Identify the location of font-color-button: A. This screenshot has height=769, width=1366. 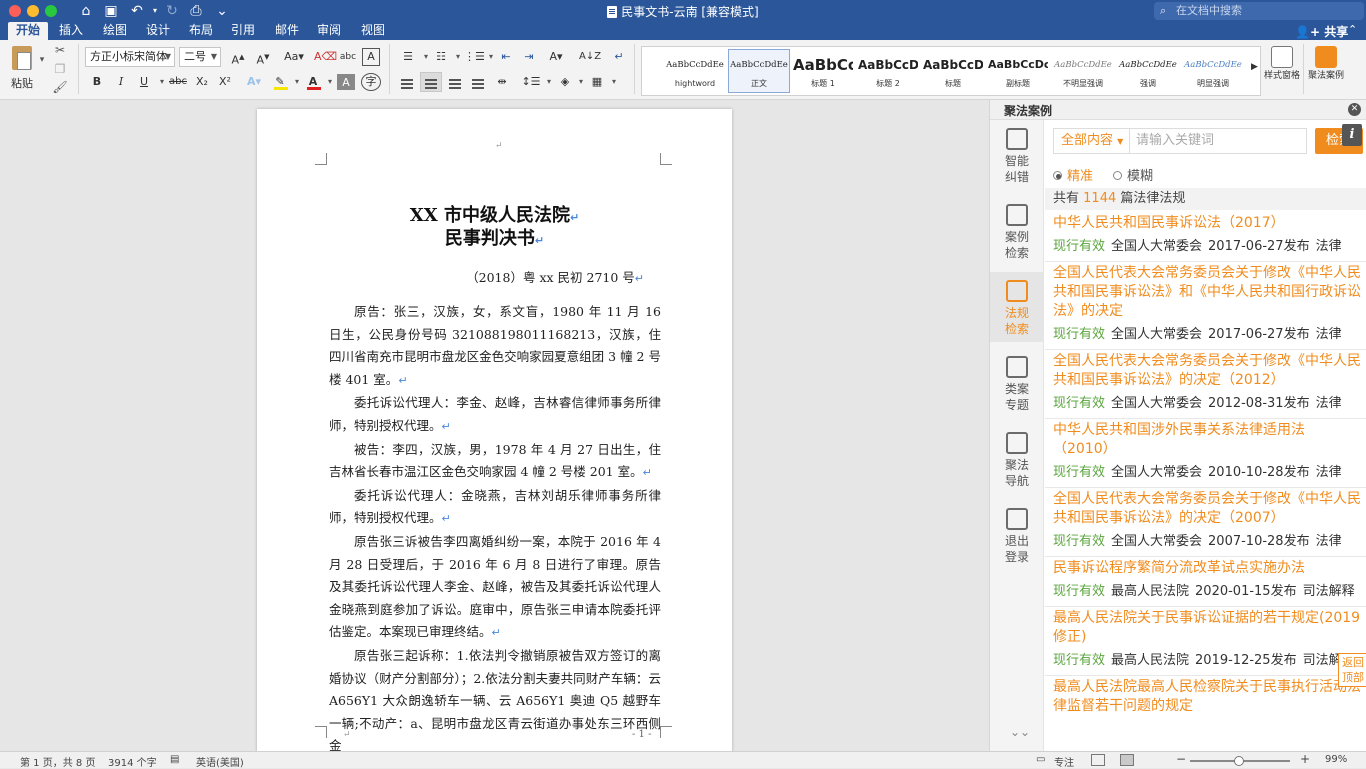
(313, 82).